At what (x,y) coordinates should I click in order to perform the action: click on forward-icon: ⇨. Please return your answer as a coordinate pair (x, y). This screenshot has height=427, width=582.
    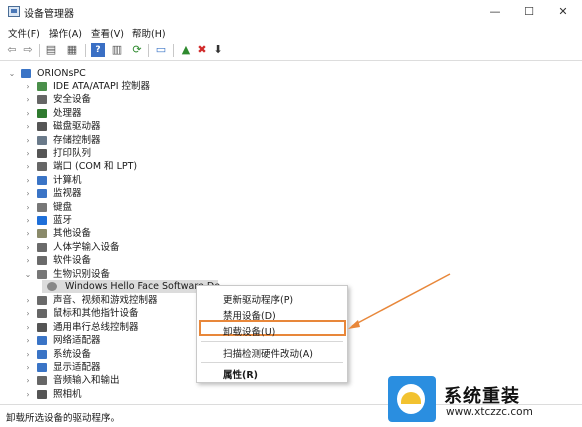
    Looking at the image, I should click on (28, 50).